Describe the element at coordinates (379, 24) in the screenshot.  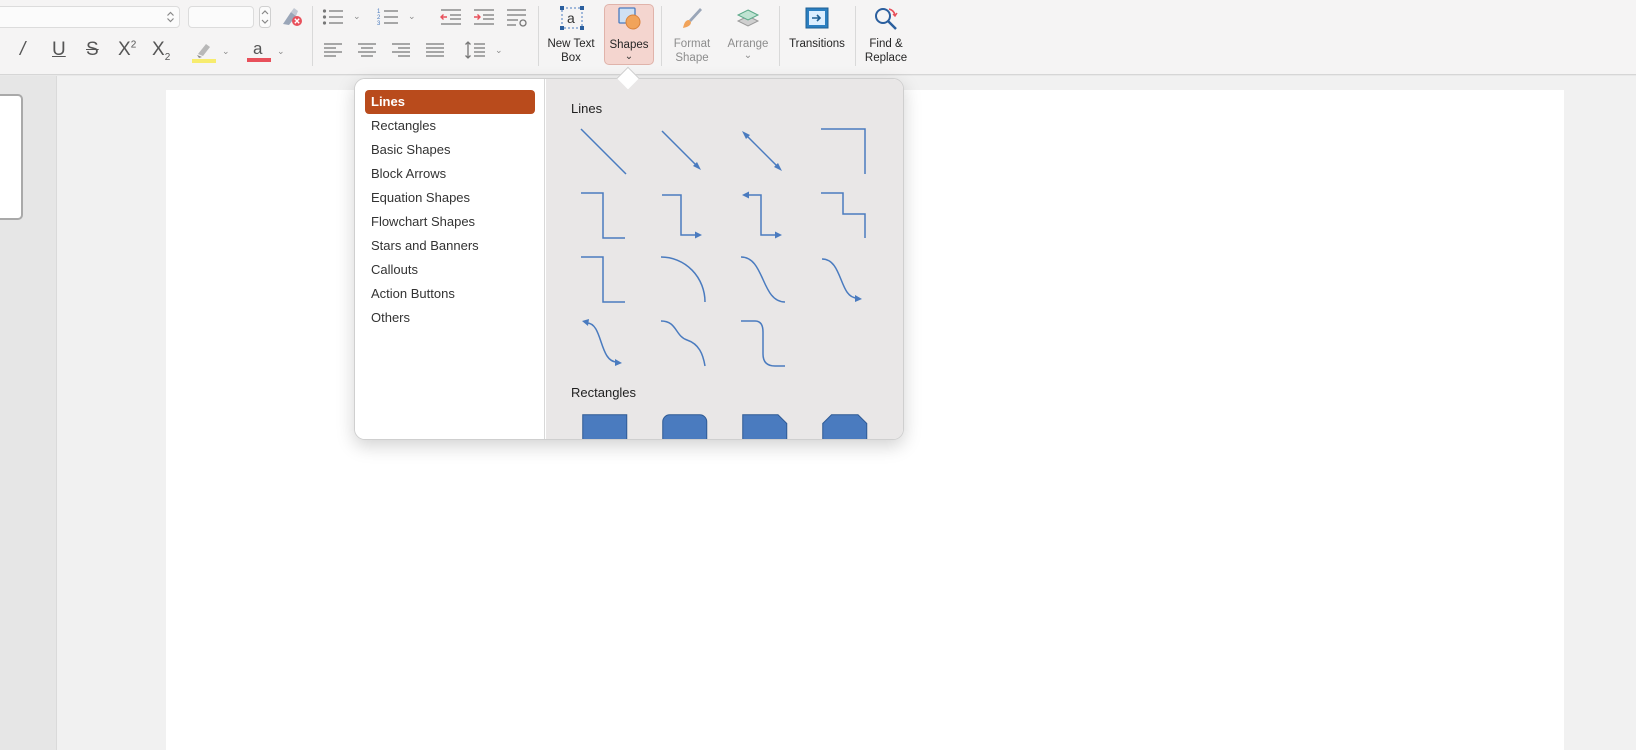
I see `svg-text: 3` at that location.